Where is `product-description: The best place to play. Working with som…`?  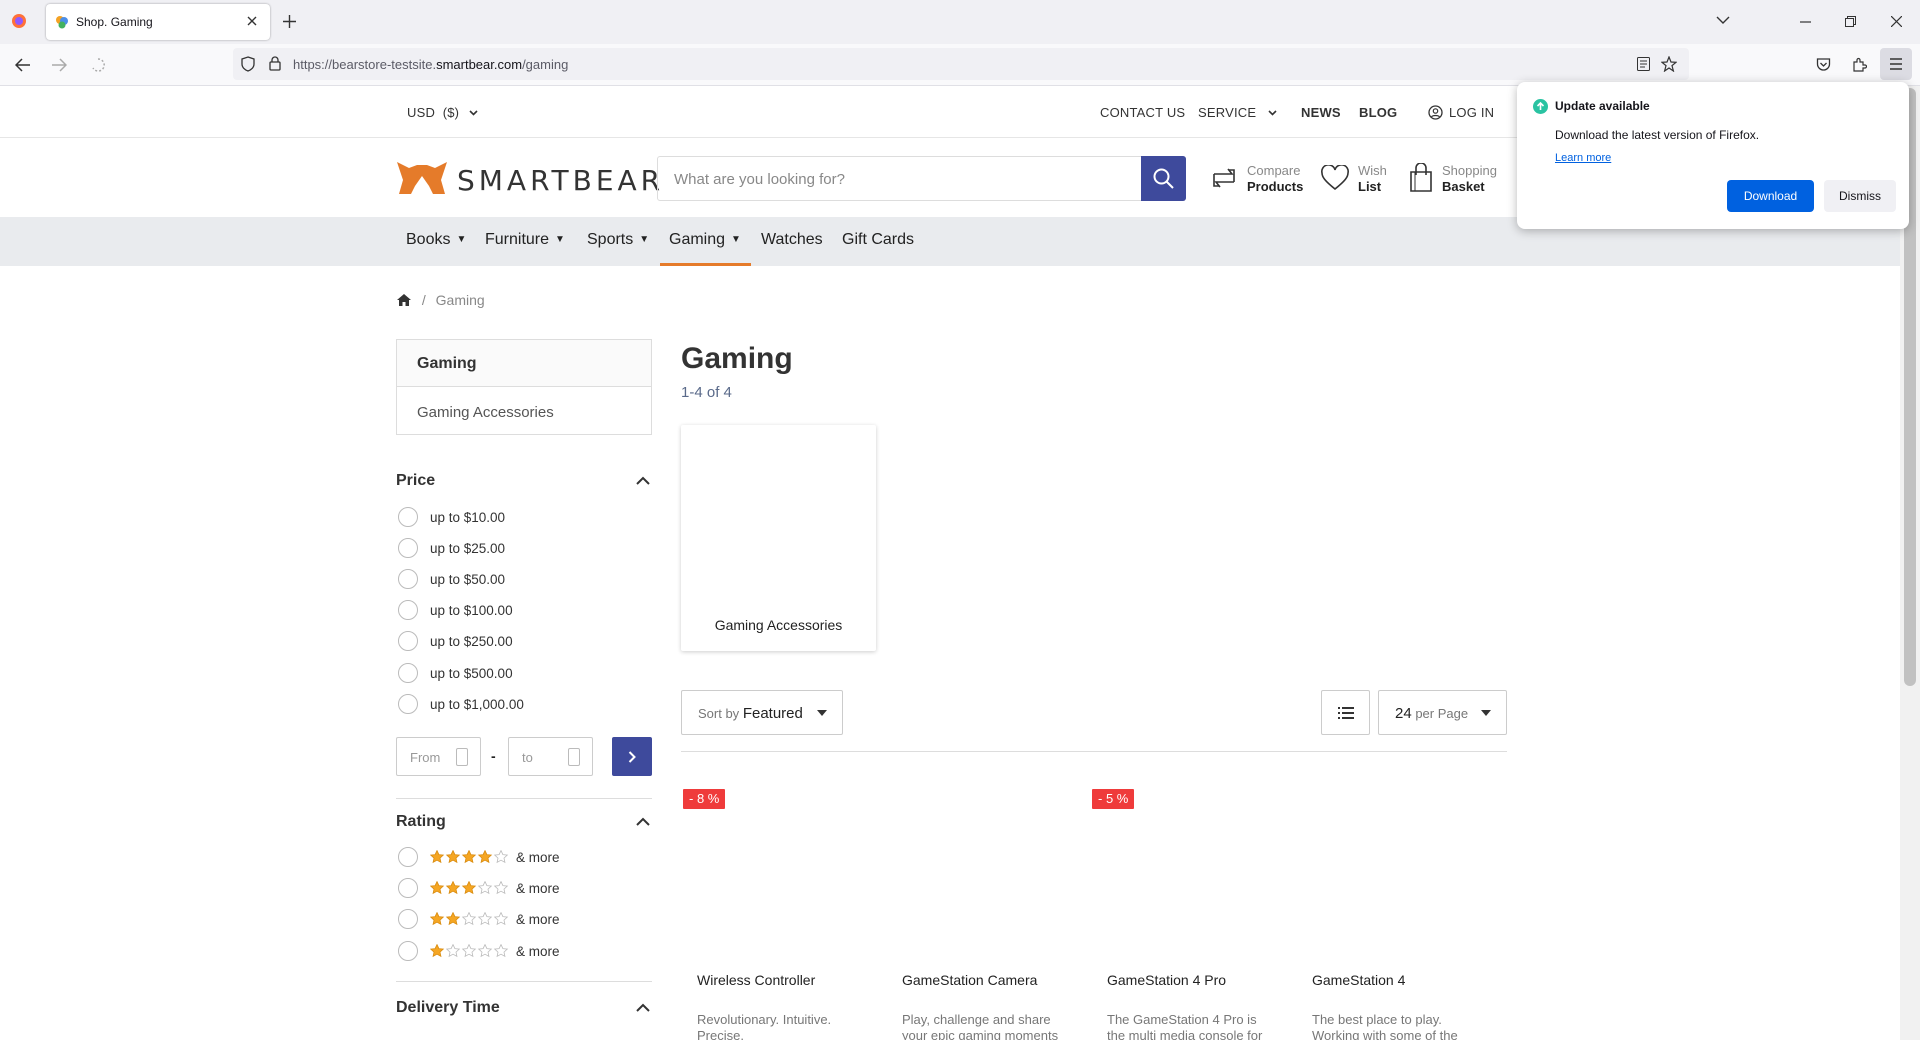
product-description: The best place to play. Working with som… is located at coordinates (1385, 1026).